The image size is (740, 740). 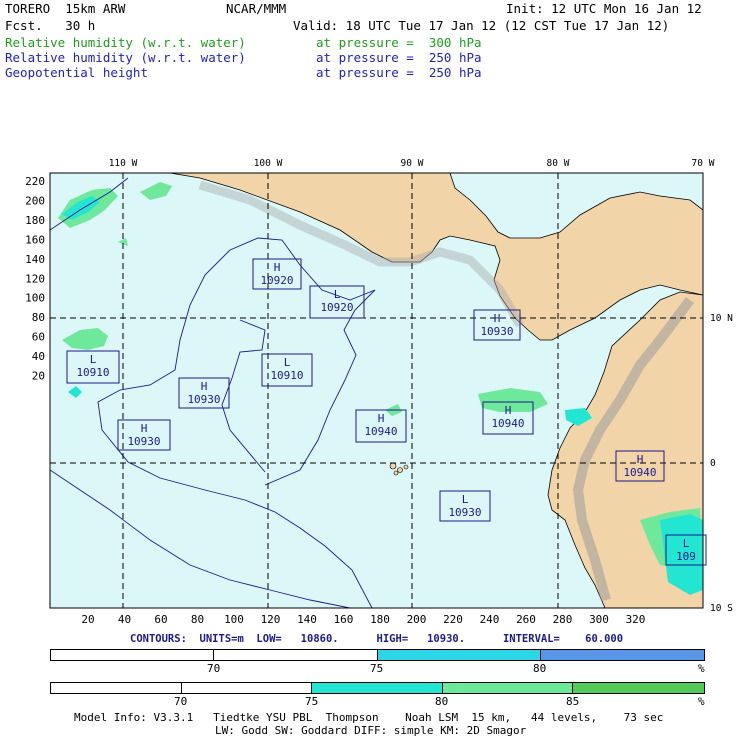 I want to click on colorbar-rh250-label-75: 75, so click(x=377, y=668).